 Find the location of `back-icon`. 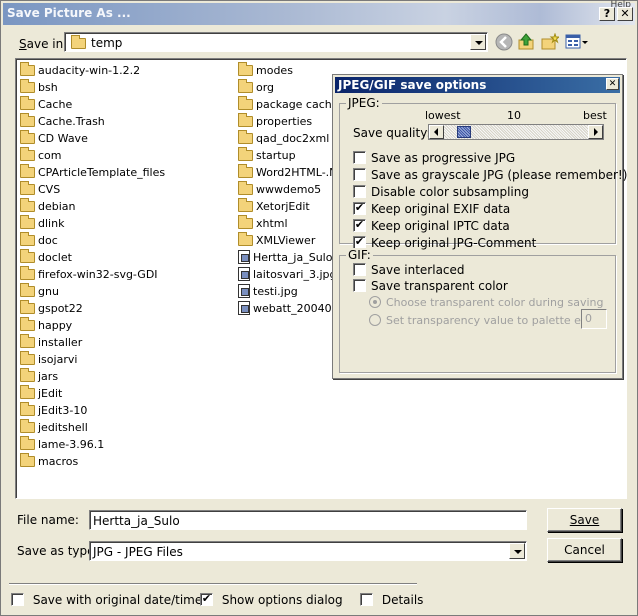

back-icon is located at coordinates (504, 42).